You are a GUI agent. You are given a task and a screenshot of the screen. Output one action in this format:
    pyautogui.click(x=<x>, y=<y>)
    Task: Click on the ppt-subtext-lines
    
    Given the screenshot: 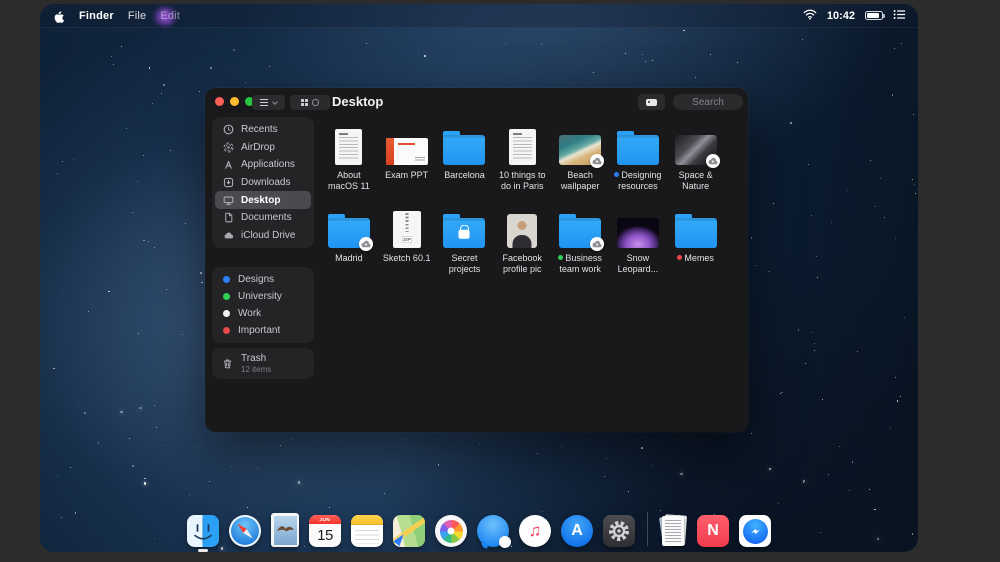 What is the action you would take?
    pyautogui.click(x=419, y=159)
    